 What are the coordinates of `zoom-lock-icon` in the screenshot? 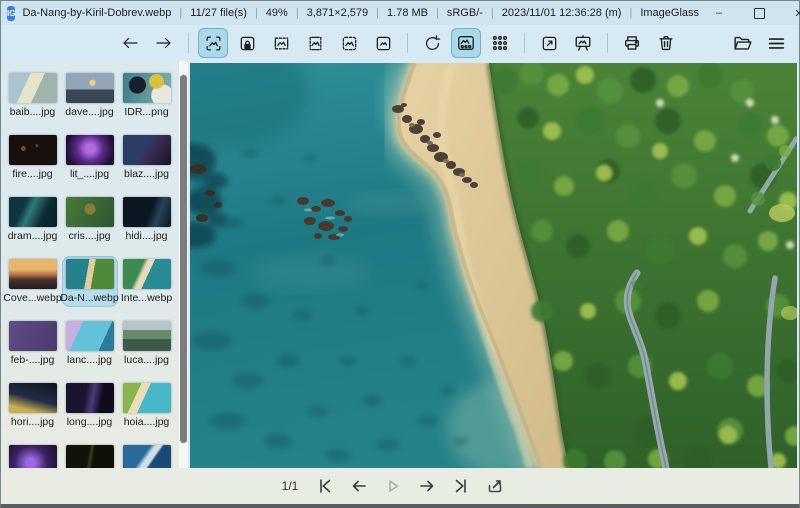 It's located at (247, 43).